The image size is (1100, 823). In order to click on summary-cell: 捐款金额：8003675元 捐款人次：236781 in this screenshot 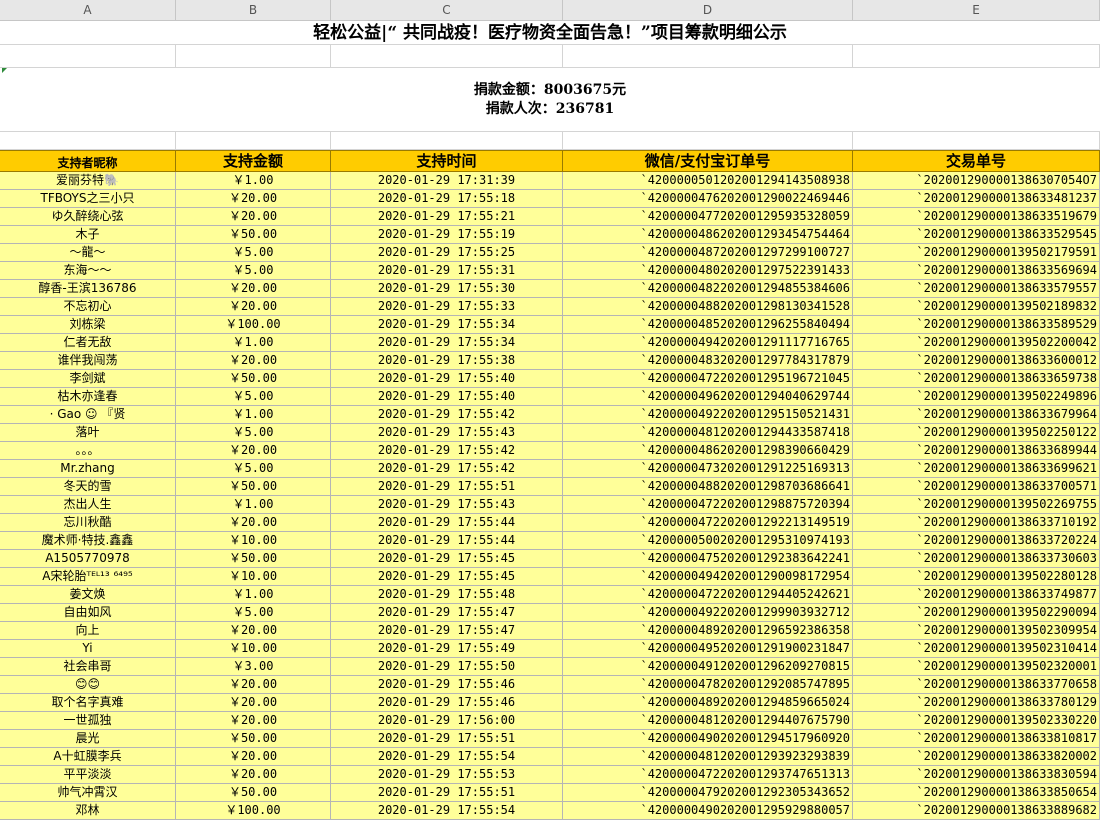, I will do `click(550, 100)`.